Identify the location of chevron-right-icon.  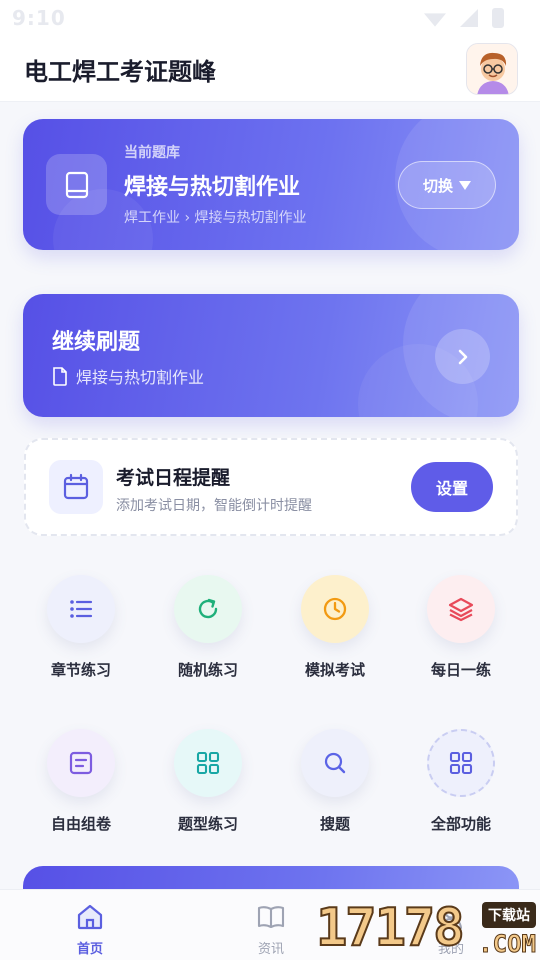
(462, 356).